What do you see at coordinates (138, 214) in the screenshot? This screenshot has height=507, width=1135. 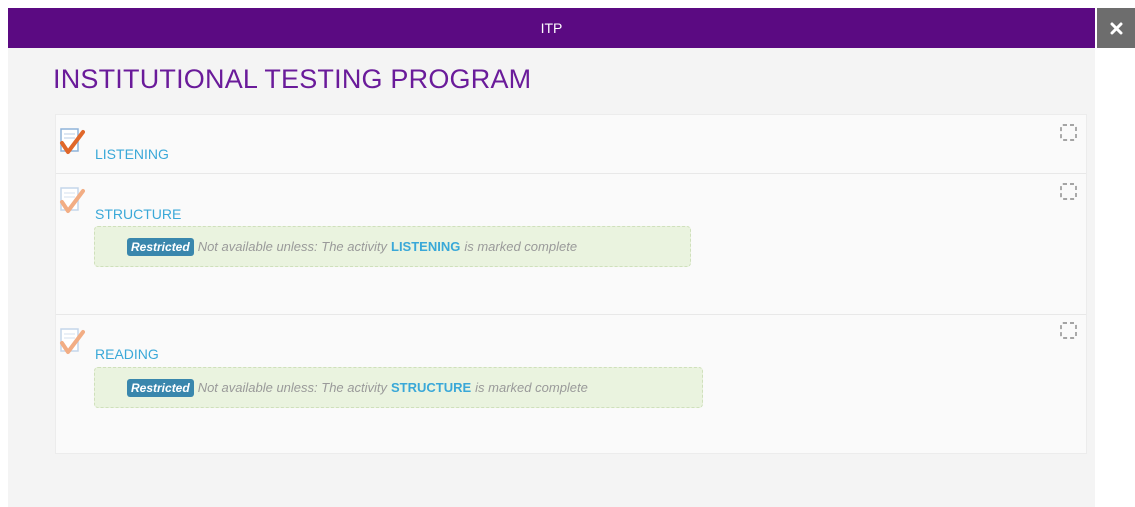 I see `activity-link-structure: STRUCTURE` at bounding box center [138, 214].